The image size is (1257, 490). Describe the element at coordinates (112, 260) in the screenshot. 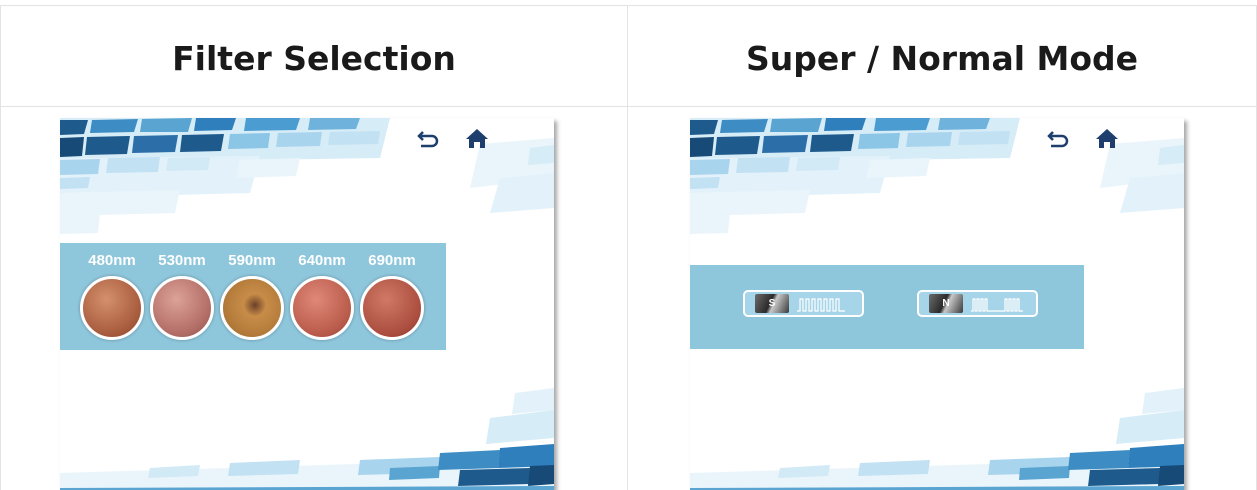

I see `filter-label: 480nm` at that location.